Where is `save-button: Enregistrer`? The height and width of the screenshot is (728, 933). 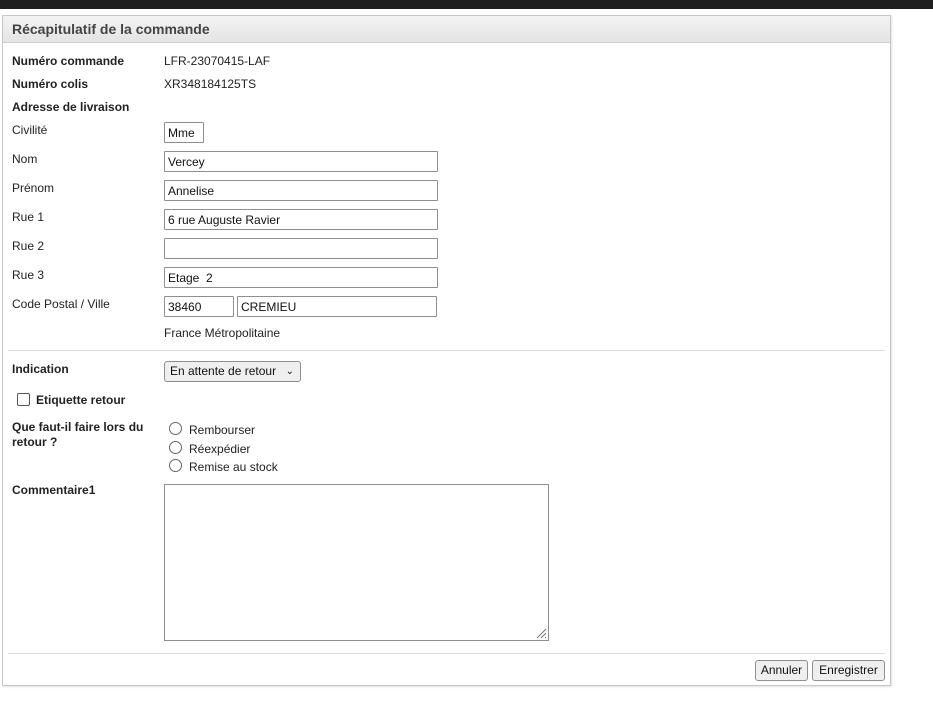 save-button: Enregistrer is located at coordinates (848, 670).